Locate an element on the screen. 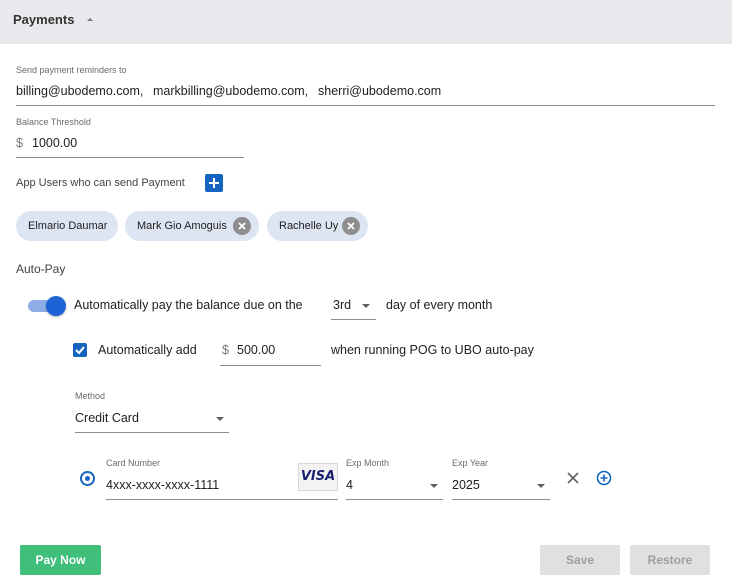 The height and width of the screenshot is (583, 732). payments-section-header: Payments is located at coordinates (366, 22).